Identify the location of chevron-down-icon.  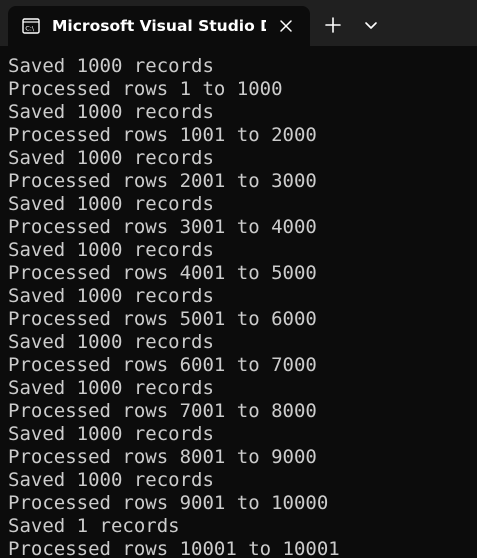
(371, 25).